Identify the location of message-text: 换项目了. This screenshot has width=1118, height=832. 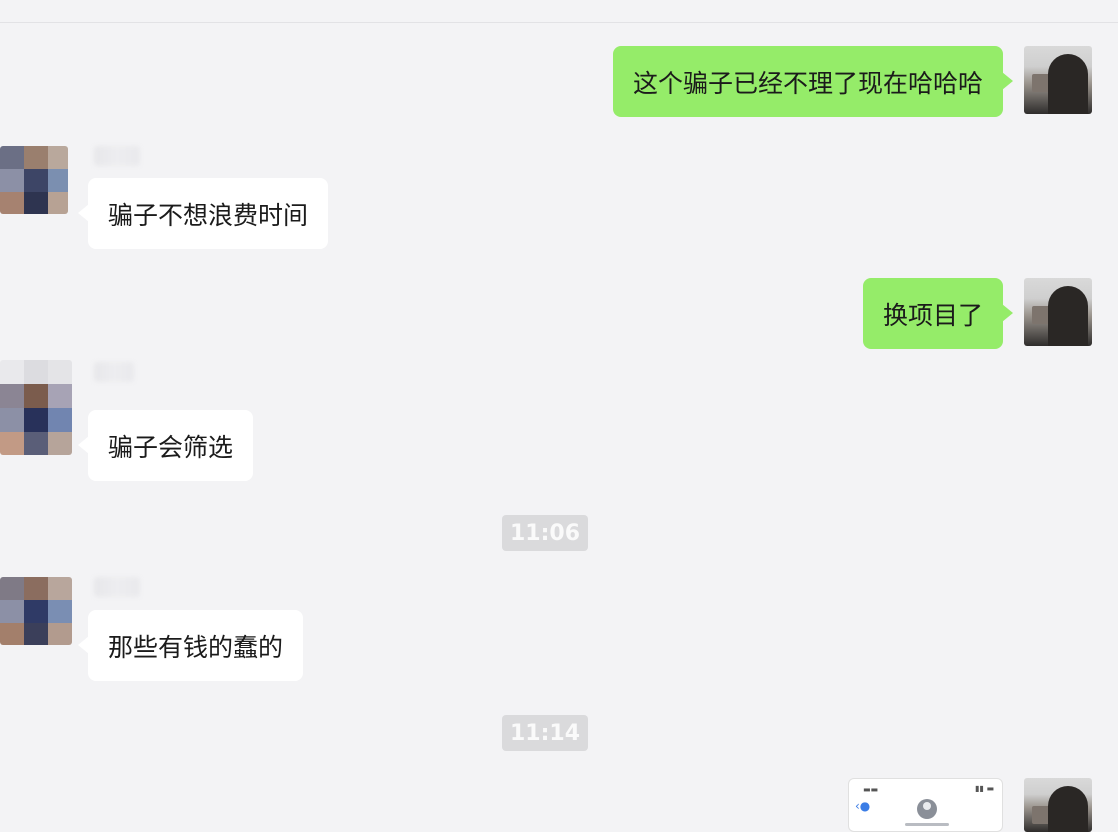
(932, 315).